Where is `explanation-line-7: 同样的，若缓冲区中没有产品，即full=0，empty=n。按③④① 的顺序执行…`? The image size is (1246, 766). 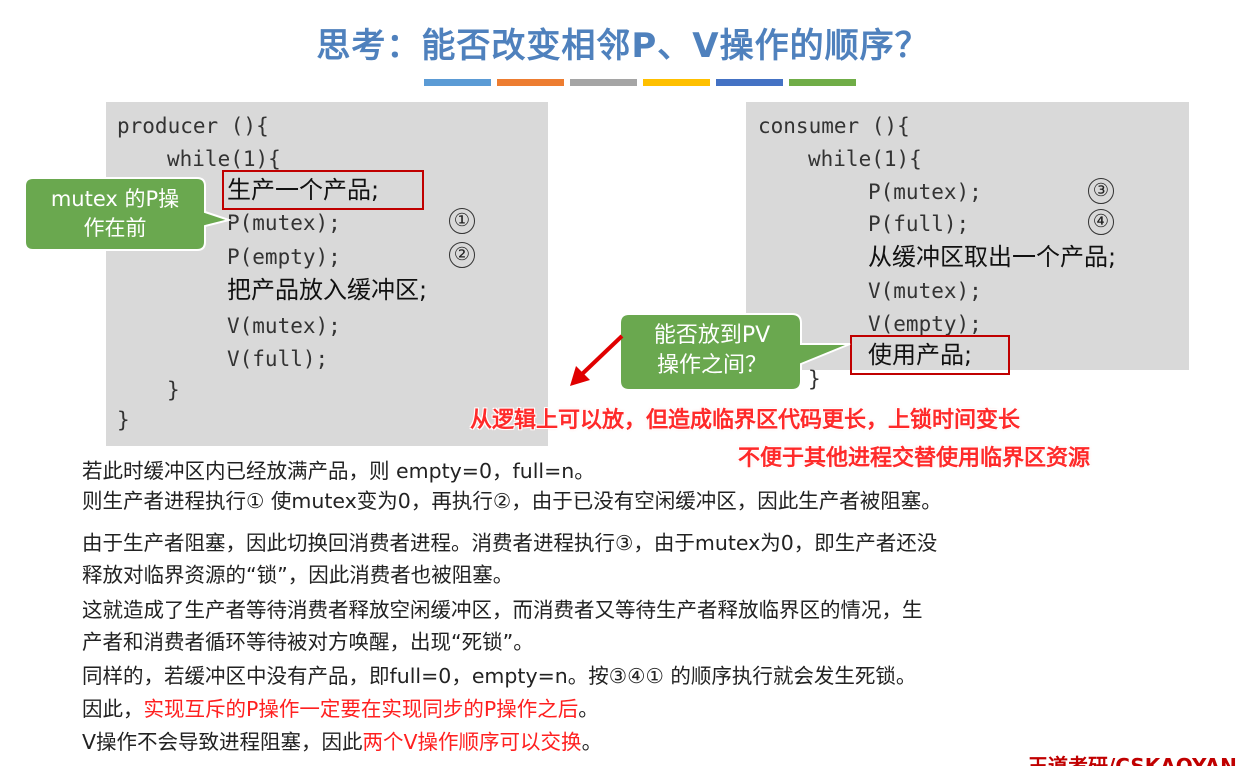 explanation-line-7: 同样的，若缓冲区中没有产品，即full=0，empty=n。按③④① 的顺序执行… is located at coordinates (499, 676).